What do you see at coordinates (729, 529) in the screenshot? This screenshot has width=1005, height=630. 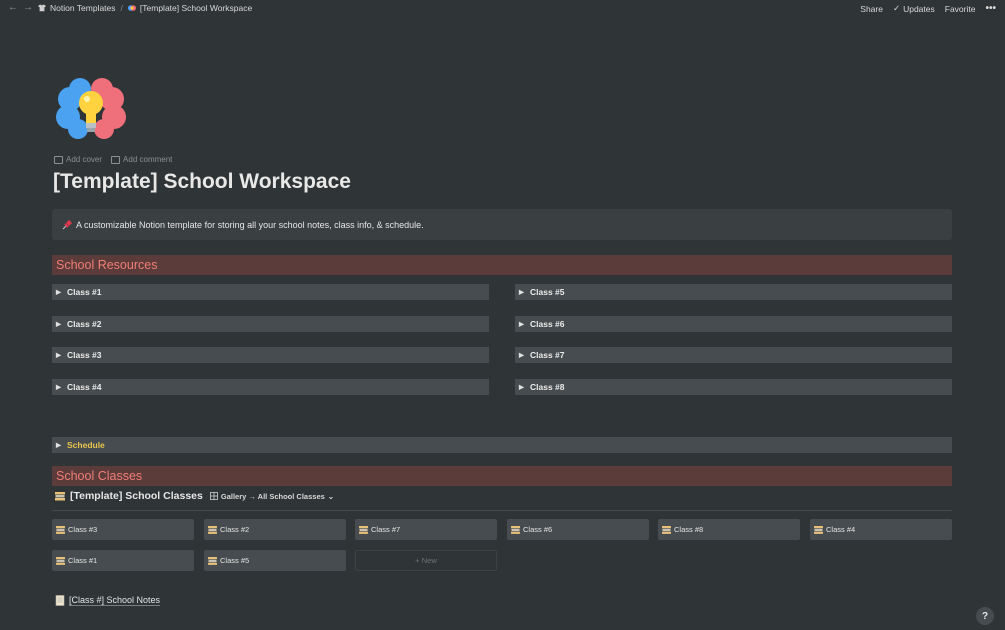 I see `gallery-card: Class #8` at bounding box center [729, 529].